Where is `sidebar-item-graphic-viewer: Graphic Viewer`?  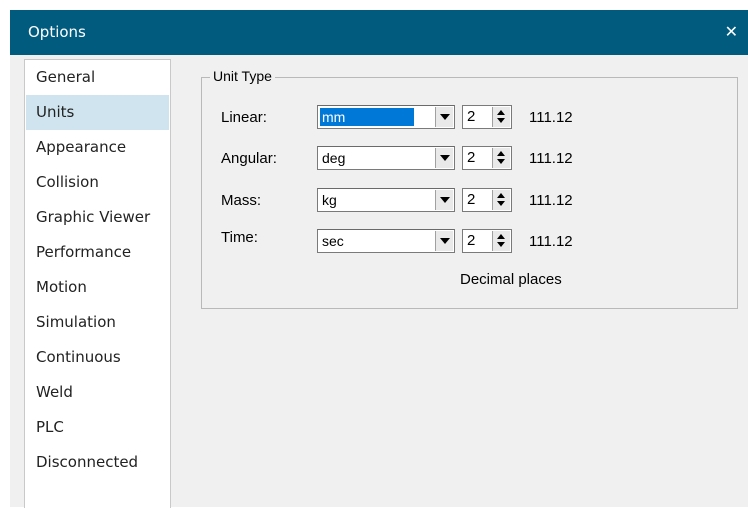
sidebar-item-graphic-viewer: Graphic Viewer is located at coordinates (97, 217).